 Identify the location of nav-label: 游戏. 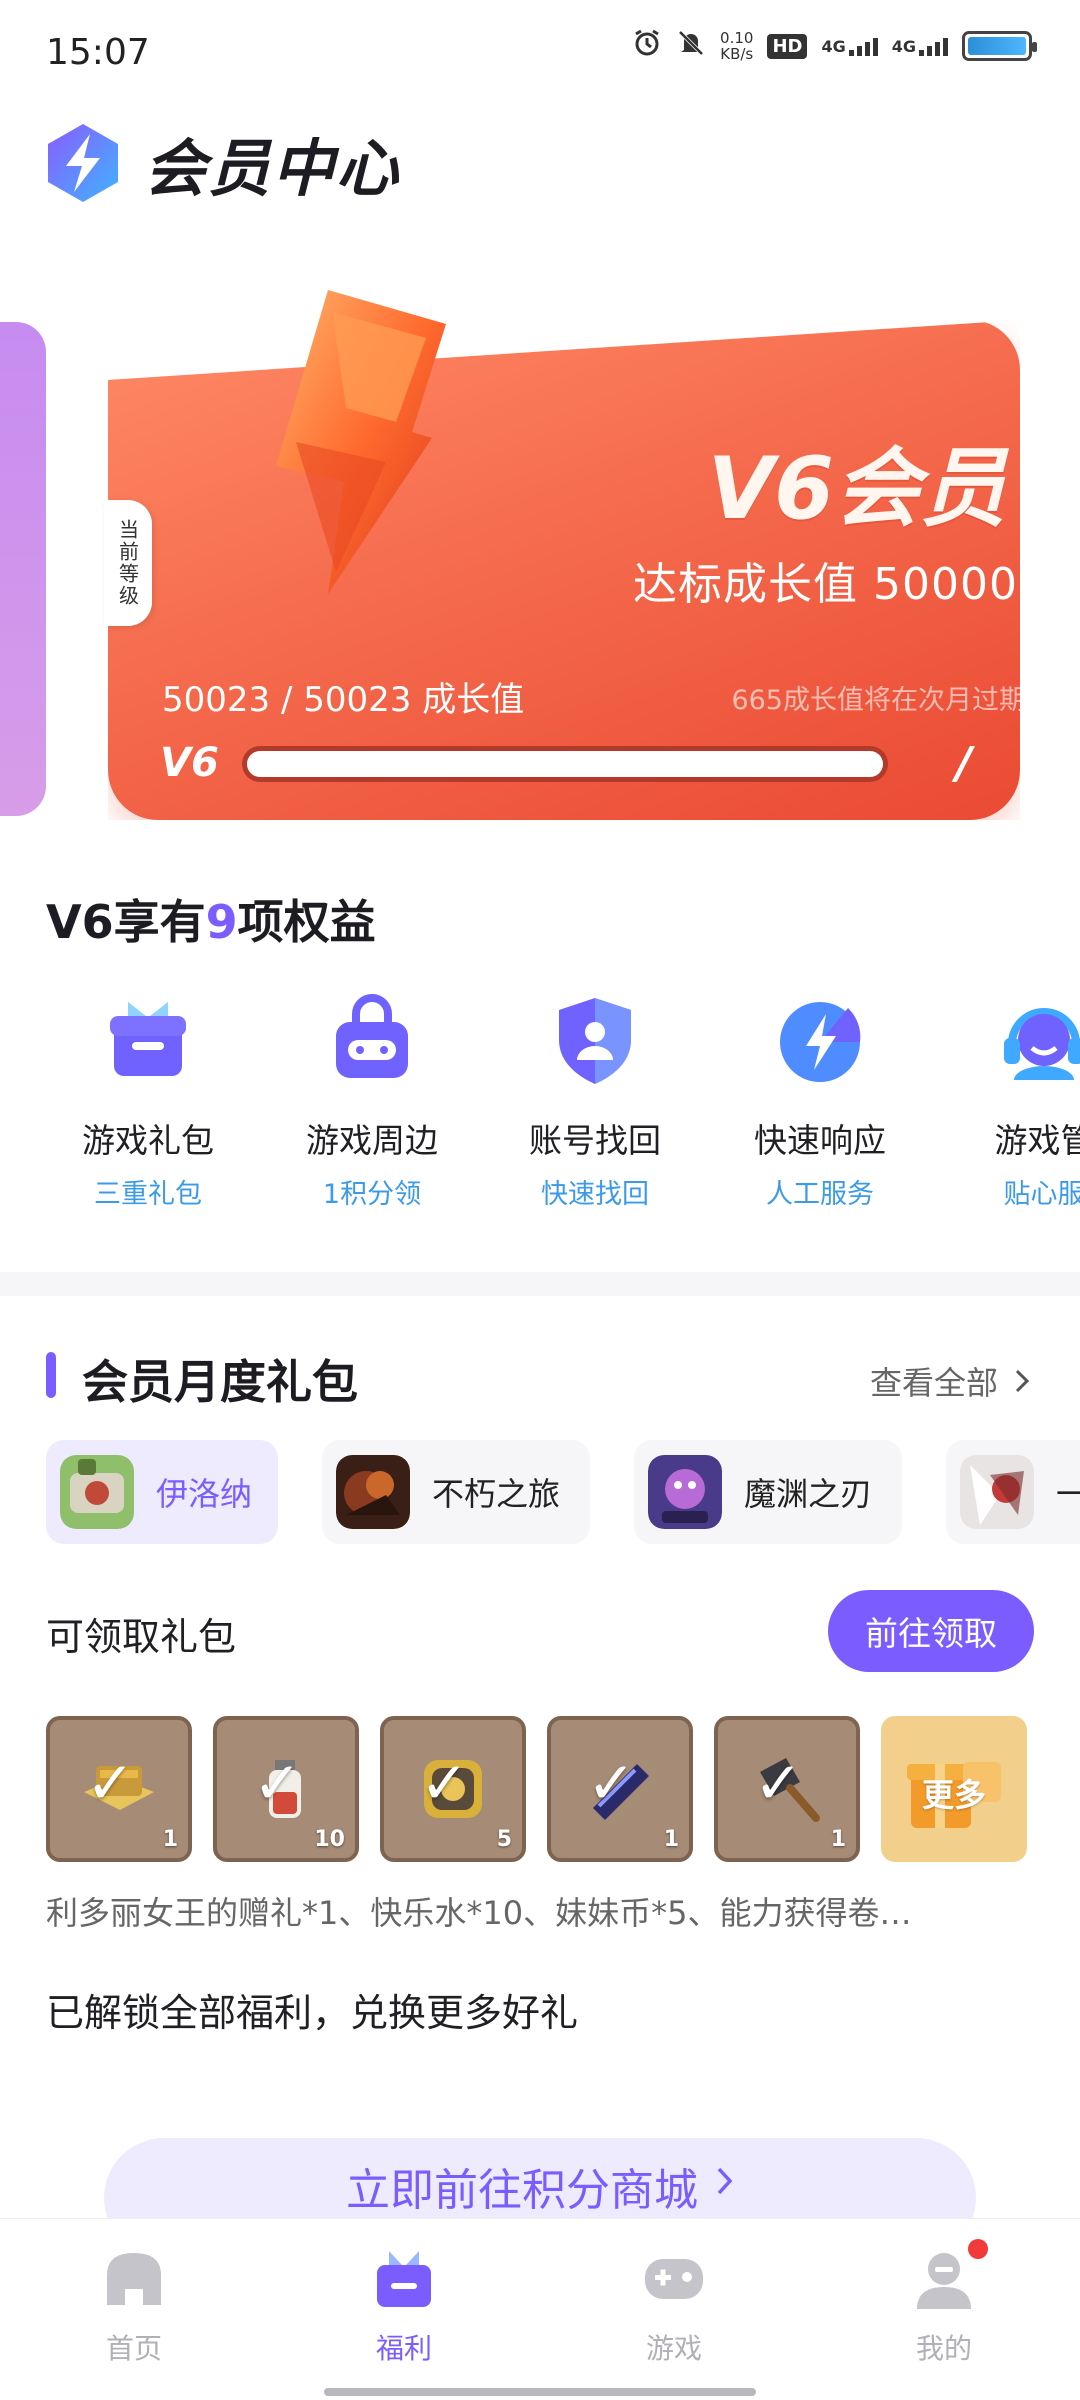
(673, 2348).